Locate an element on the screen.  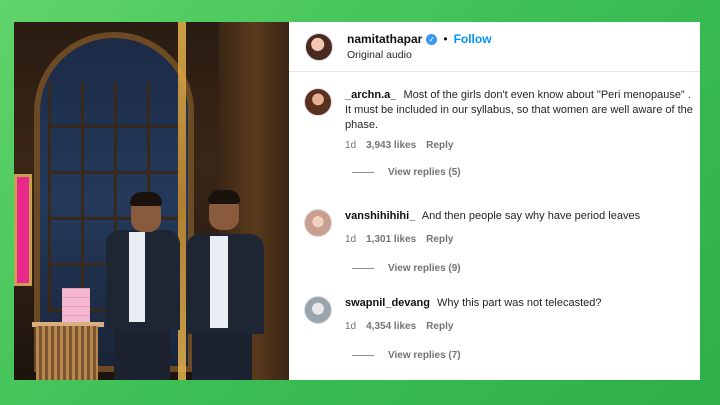
comment-username: swapnil_devang is located at coordinates (387, 303).